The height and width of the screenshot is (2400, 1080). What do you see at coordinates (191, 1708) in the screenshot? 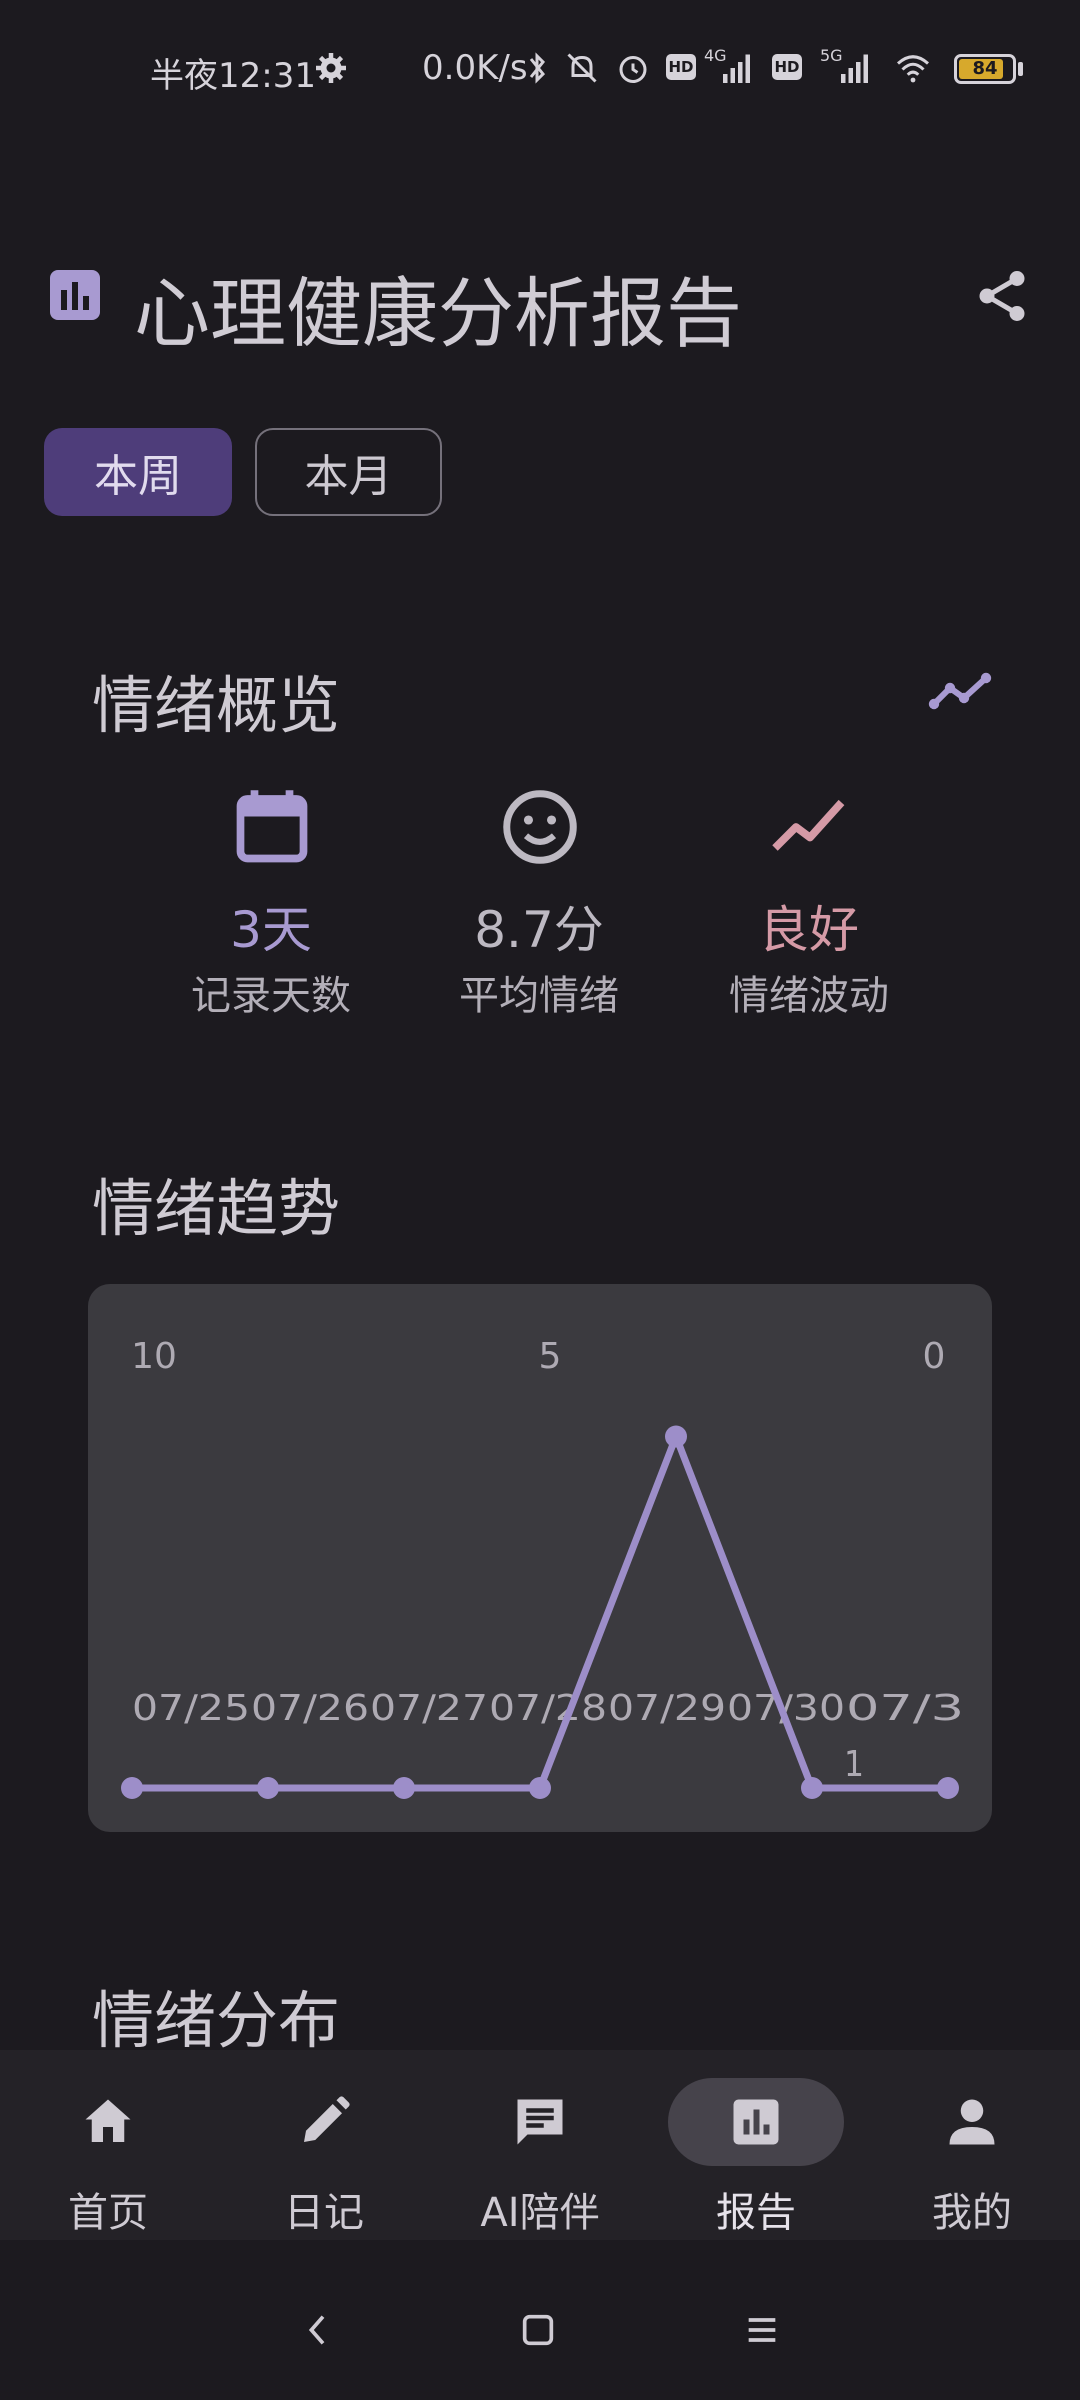
I see `x-tick-label: 07/25` at bounding box center [191, 1708].